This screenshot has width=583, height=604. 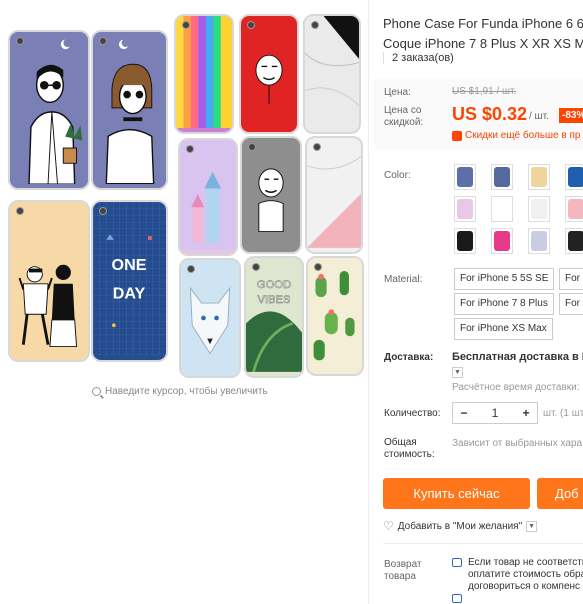 What do you see at coordinates (524, 586) in the screenshot?
I see `returns-line3: договориться о компенс` at bounding box center [524, 586].